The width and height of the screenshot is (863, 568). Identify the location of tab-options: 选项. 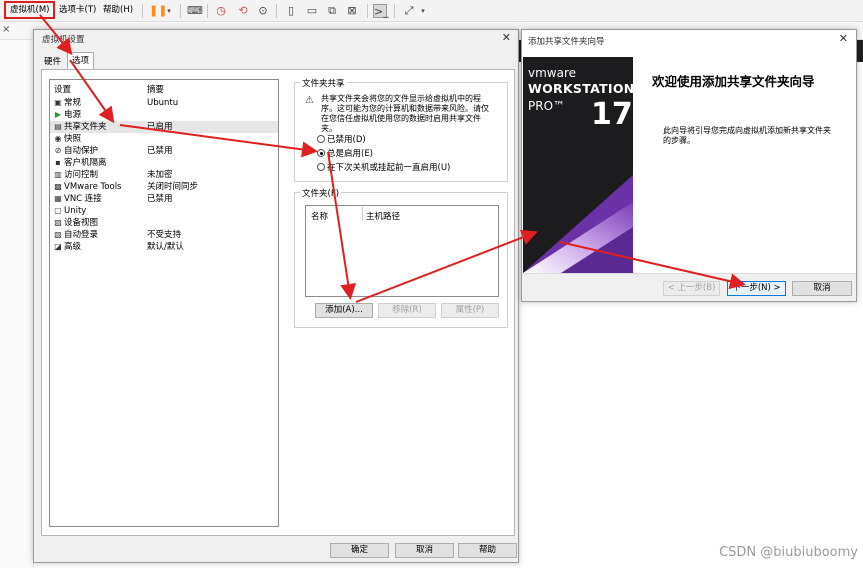
(81, 61).